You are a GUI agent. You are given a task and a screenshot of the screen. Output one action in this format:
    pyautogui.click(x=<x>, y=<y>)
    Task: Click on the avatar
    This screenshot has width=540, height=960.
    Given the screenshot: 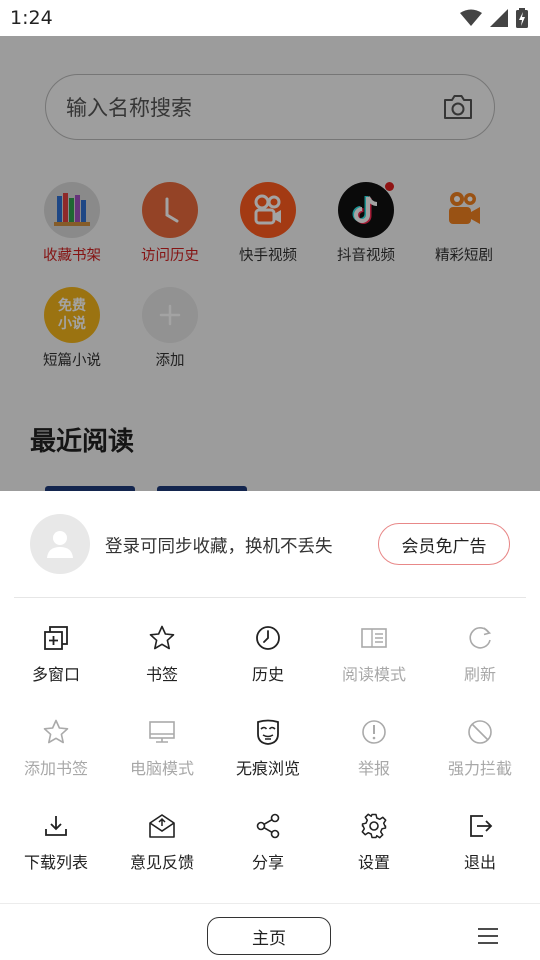 What is the action you would take?
    pyautogui.click(x=60, y=544)
    